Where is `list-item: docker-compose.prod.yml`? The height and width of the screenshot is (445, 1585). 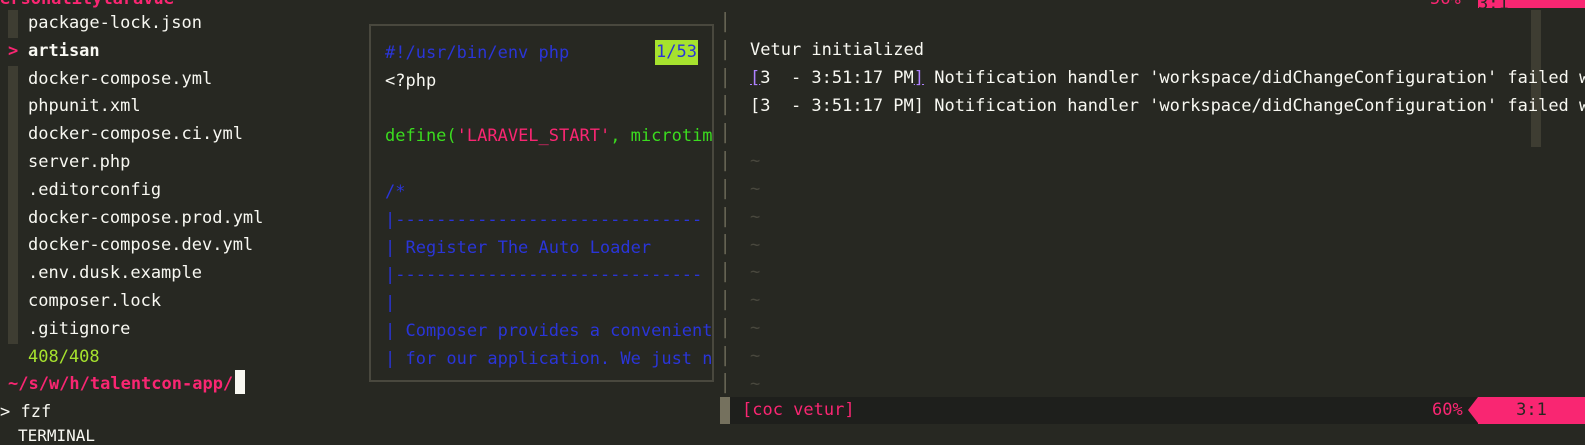 list-item: docker-compose.prod.yml is located at coordinates (182, 218).